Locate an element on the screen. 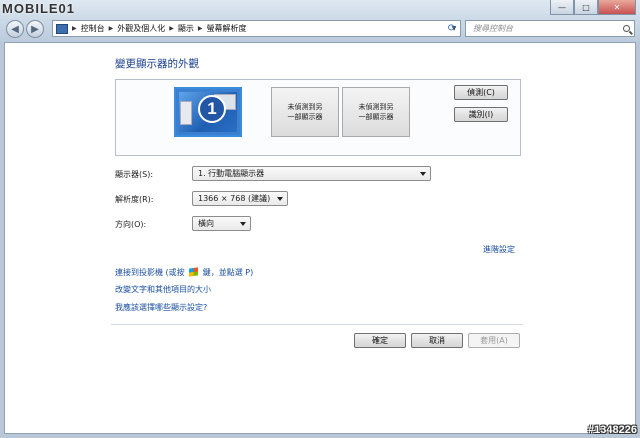  refresh-icon: ⟳ is located at coordinates (452, 28).